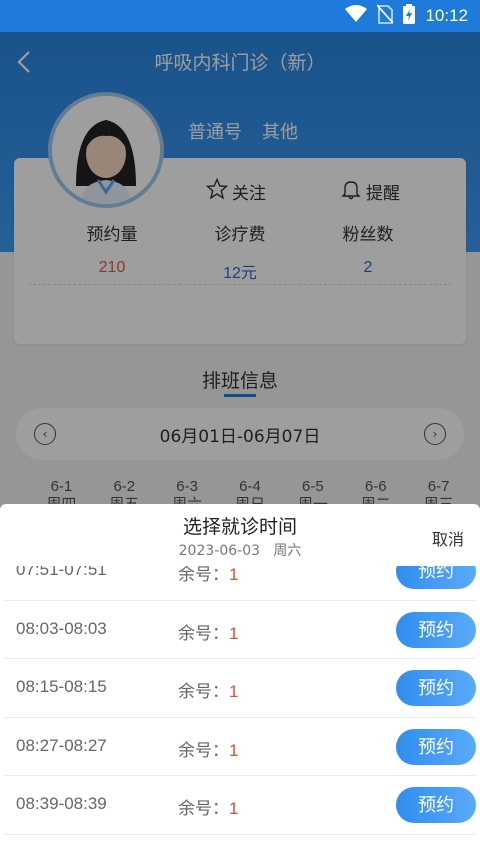 The height and width of the screenshot is (853, 480). Describe the element at coordinates (239, 527) in the screenshot. I see `sheet-title: 选择就诊时间` at that location.